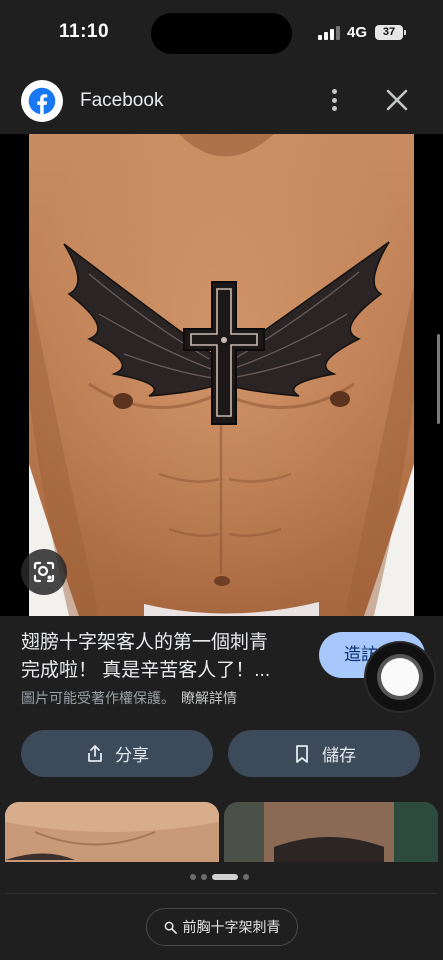 The image size is (443, 960). I want to click on pager-dots, so click(219, 877).